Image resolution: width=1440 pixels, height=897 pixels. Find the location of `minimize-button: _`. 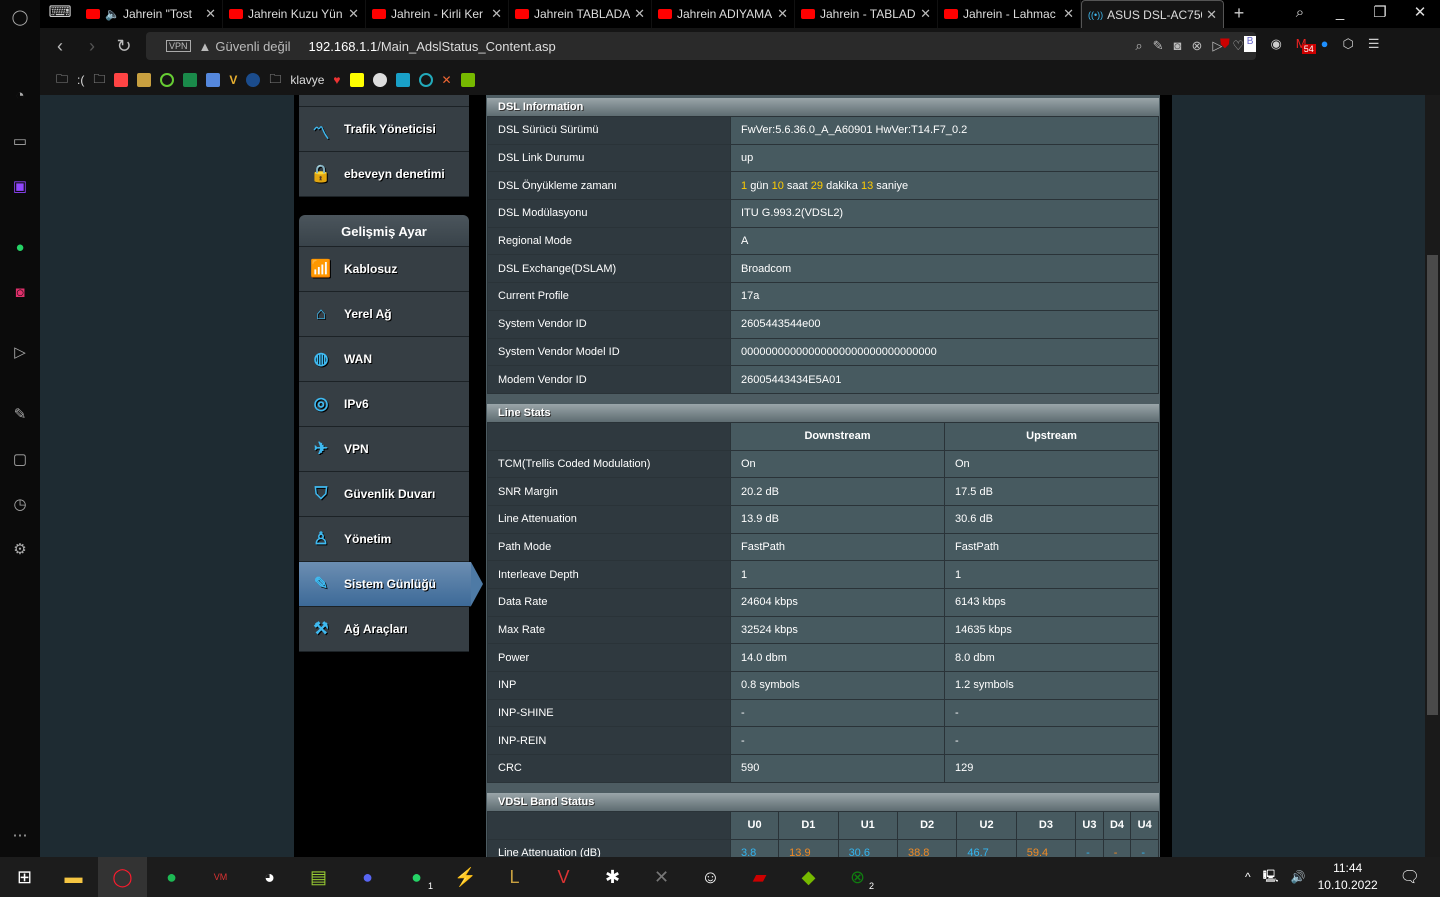

minimize-button: _ is located at coordinates (1340, 14).